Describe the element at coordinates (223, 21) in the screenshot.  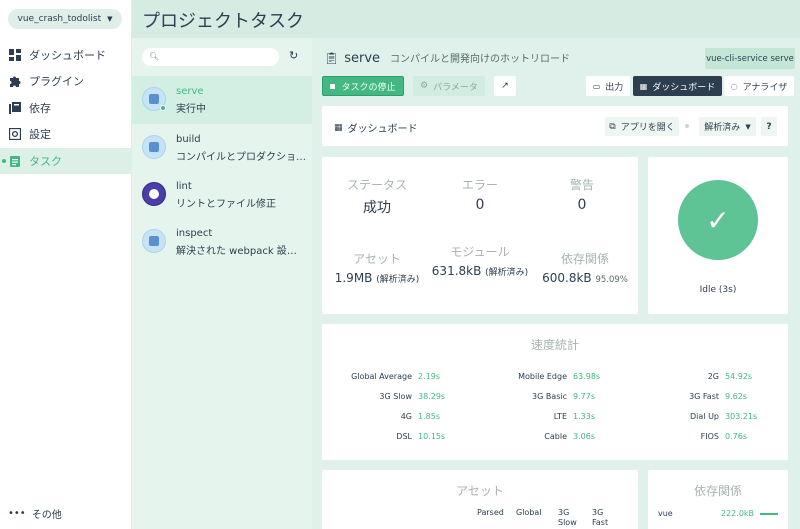
I see `page-title: プロジェクトタスク` at that location.